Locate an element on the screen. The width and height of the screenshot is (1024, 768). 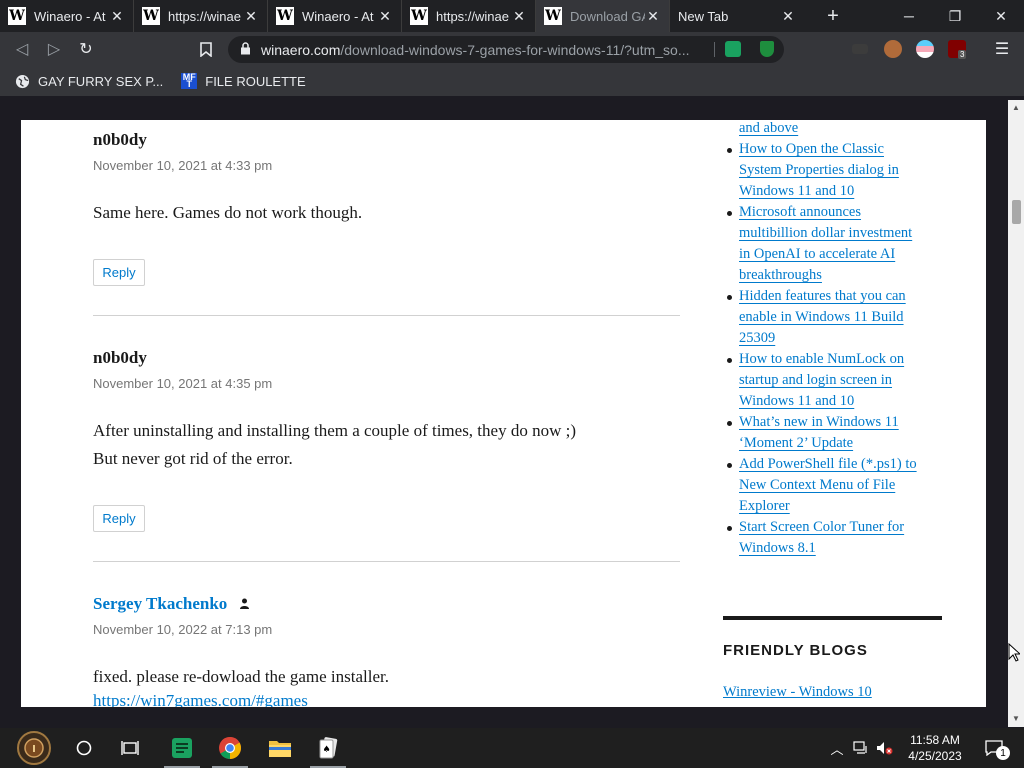
volume-muted-icon is located at coordinates (885, 748).